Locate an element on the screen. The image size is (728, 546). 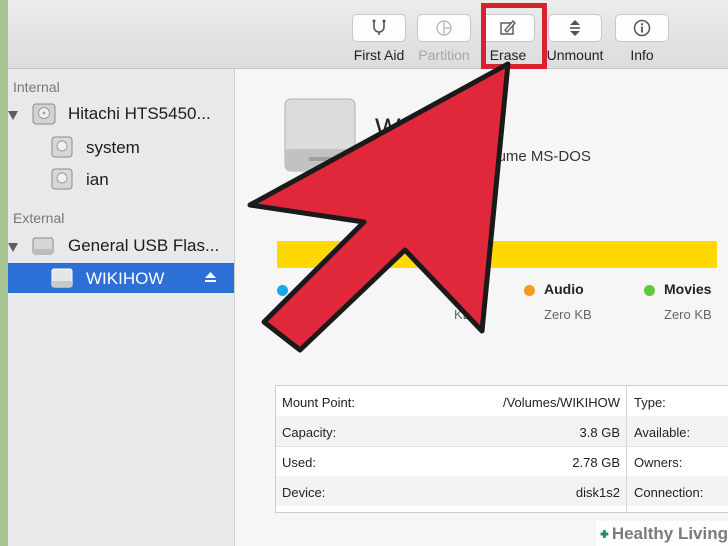
watermark: Healthy Living is located at coordinates (662, 533).